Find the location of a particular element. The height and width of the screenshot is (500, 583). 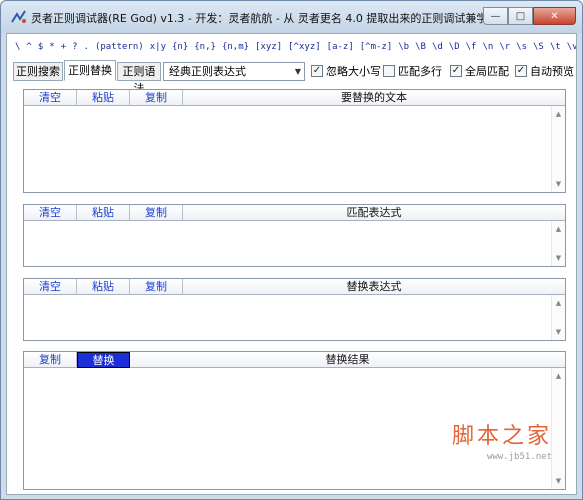

ignore-case-checkbox: ✓ 忽略大小写 is located at coordinates (346, 71).